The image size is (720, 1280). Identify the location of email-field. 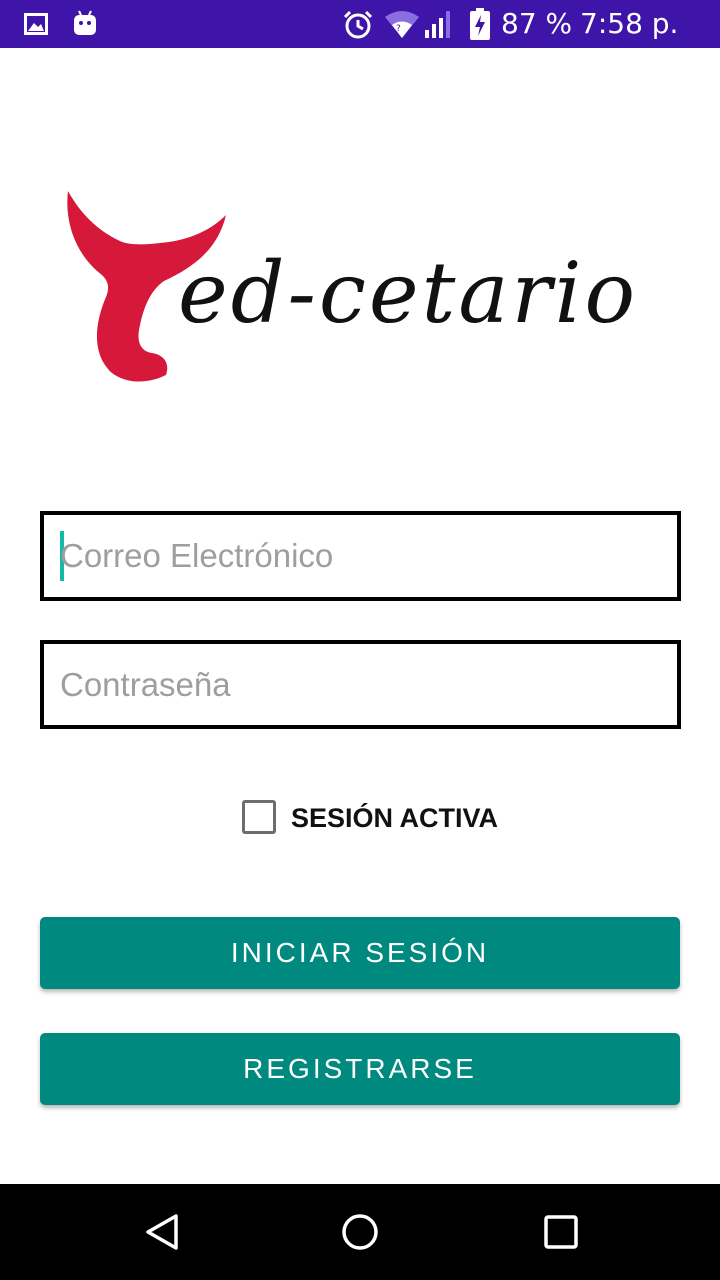
(360, 556).